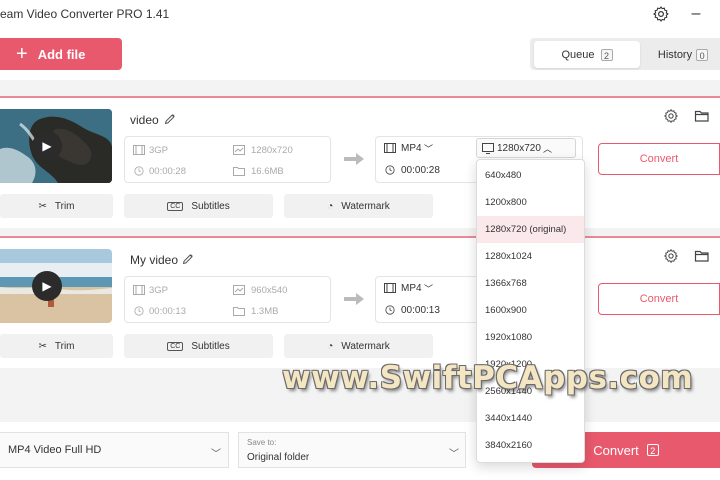 The width and height of the screenshot is (720, 480). Describe the element at coordinates (262, 442) in the screenshot. I see `save-to-label: Save to:` at that location.